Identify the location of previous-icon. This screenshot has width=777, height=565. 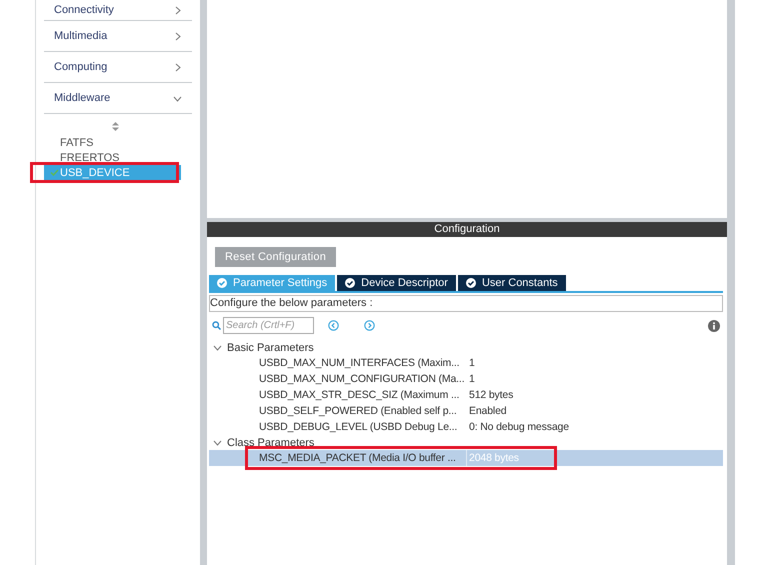
(333, 325).